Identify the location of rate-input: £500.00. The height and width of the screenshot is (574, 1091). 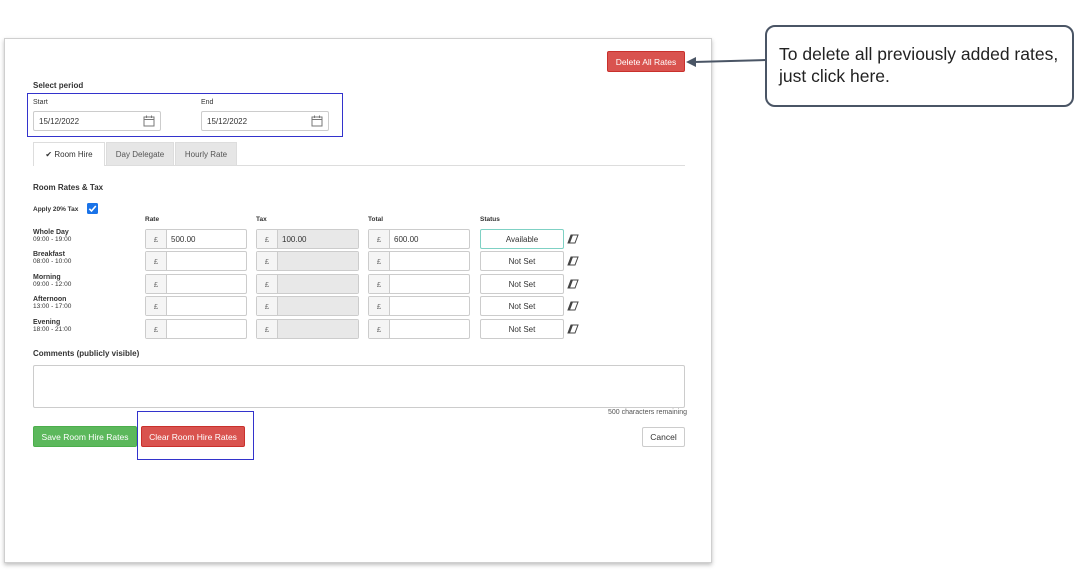
(196, 239).